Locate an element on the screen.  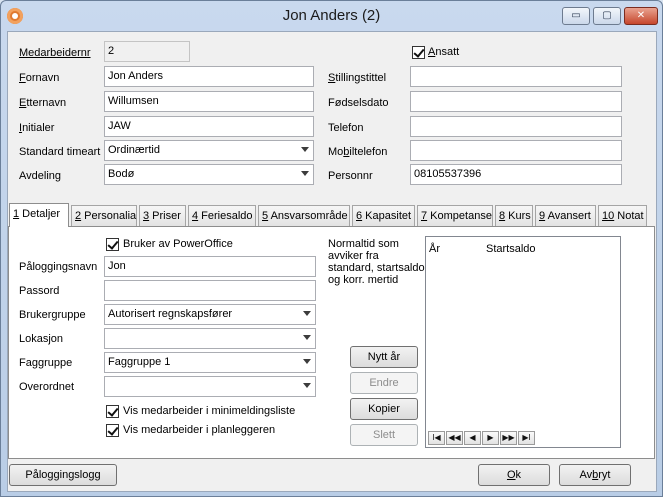
brukergruppe-value: Autorisert regnskapsfører is located at coordinates (170, 314).